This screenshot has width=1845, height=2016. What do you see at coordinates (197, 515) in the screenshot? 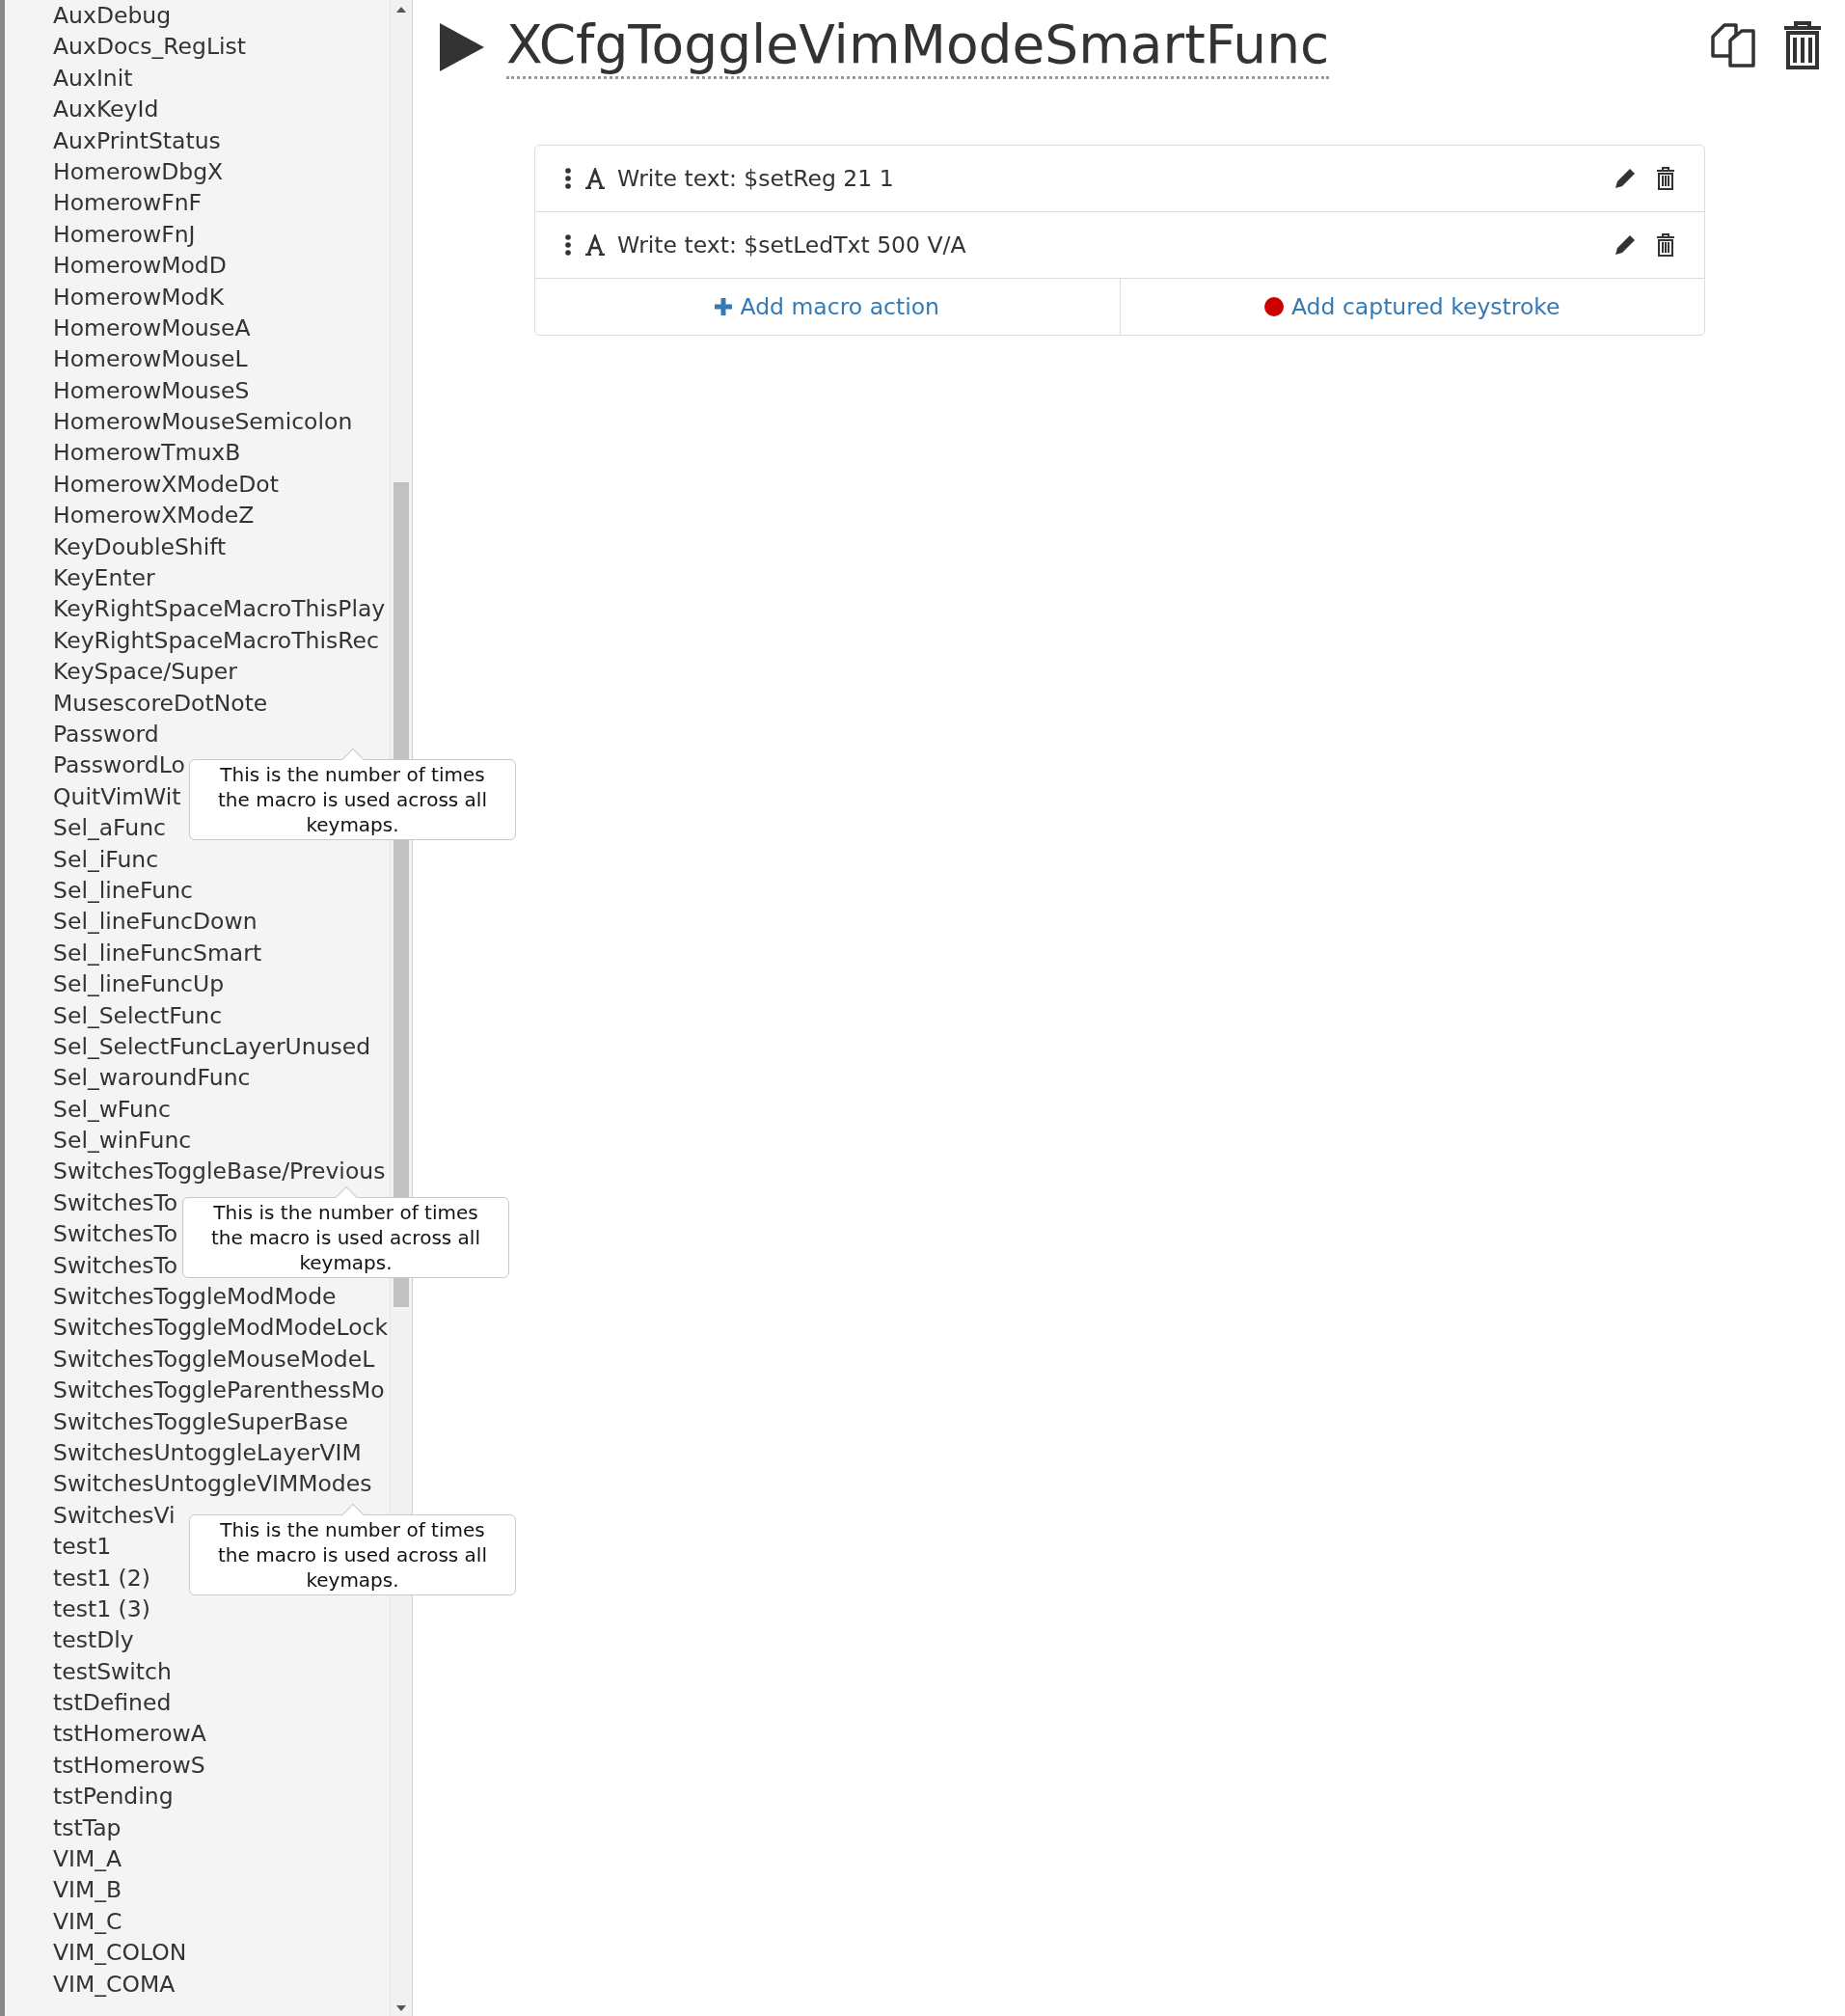
I see `macro-list-item: HomerowXModeZ` at bounding box center [197, 515].